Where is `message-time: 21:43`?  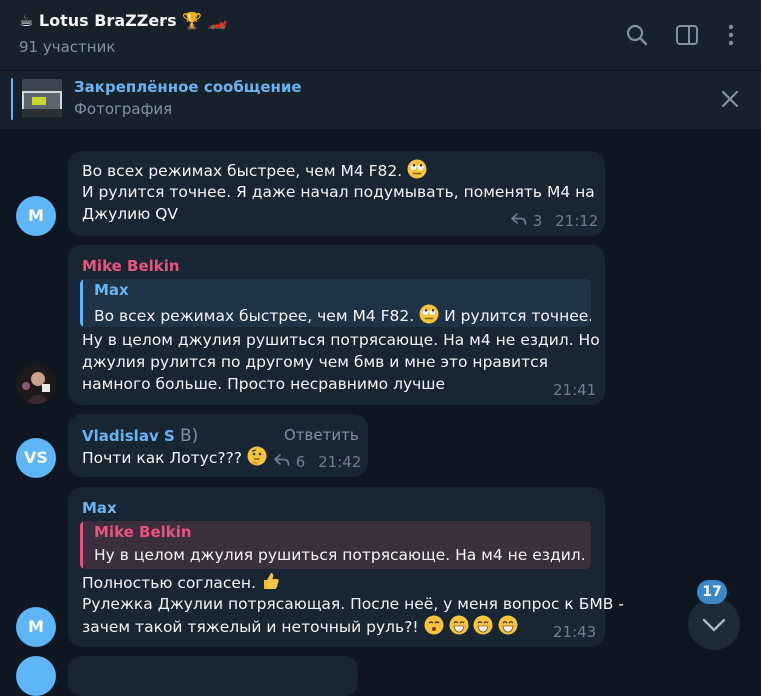
message-time: 21:43 is located at coordinates (575, 632).